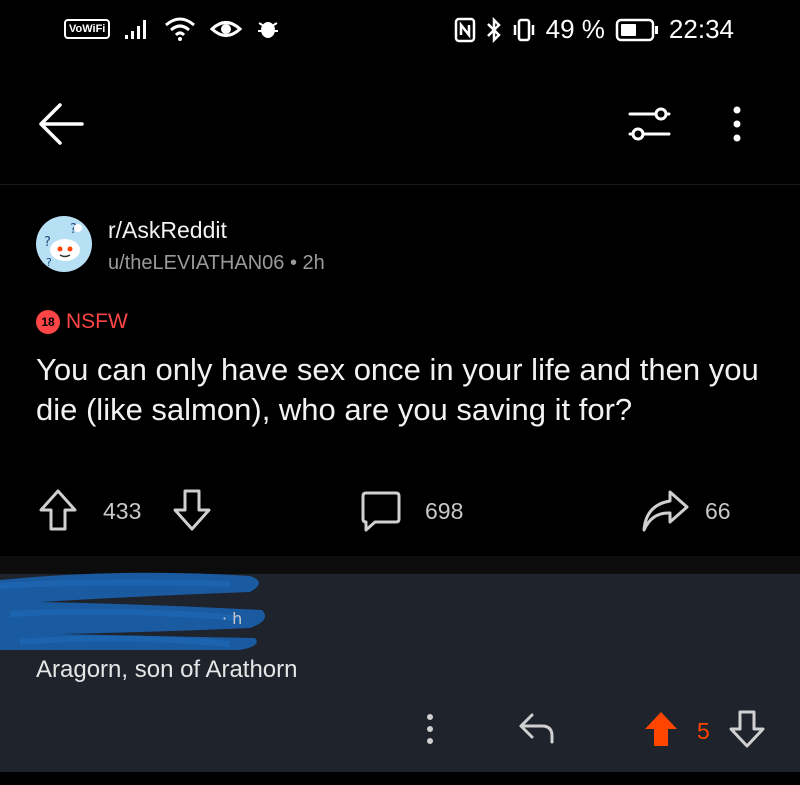  Describe the element at coordinates (636, 29) in the screenshot. I see `battery-icon` at that location.